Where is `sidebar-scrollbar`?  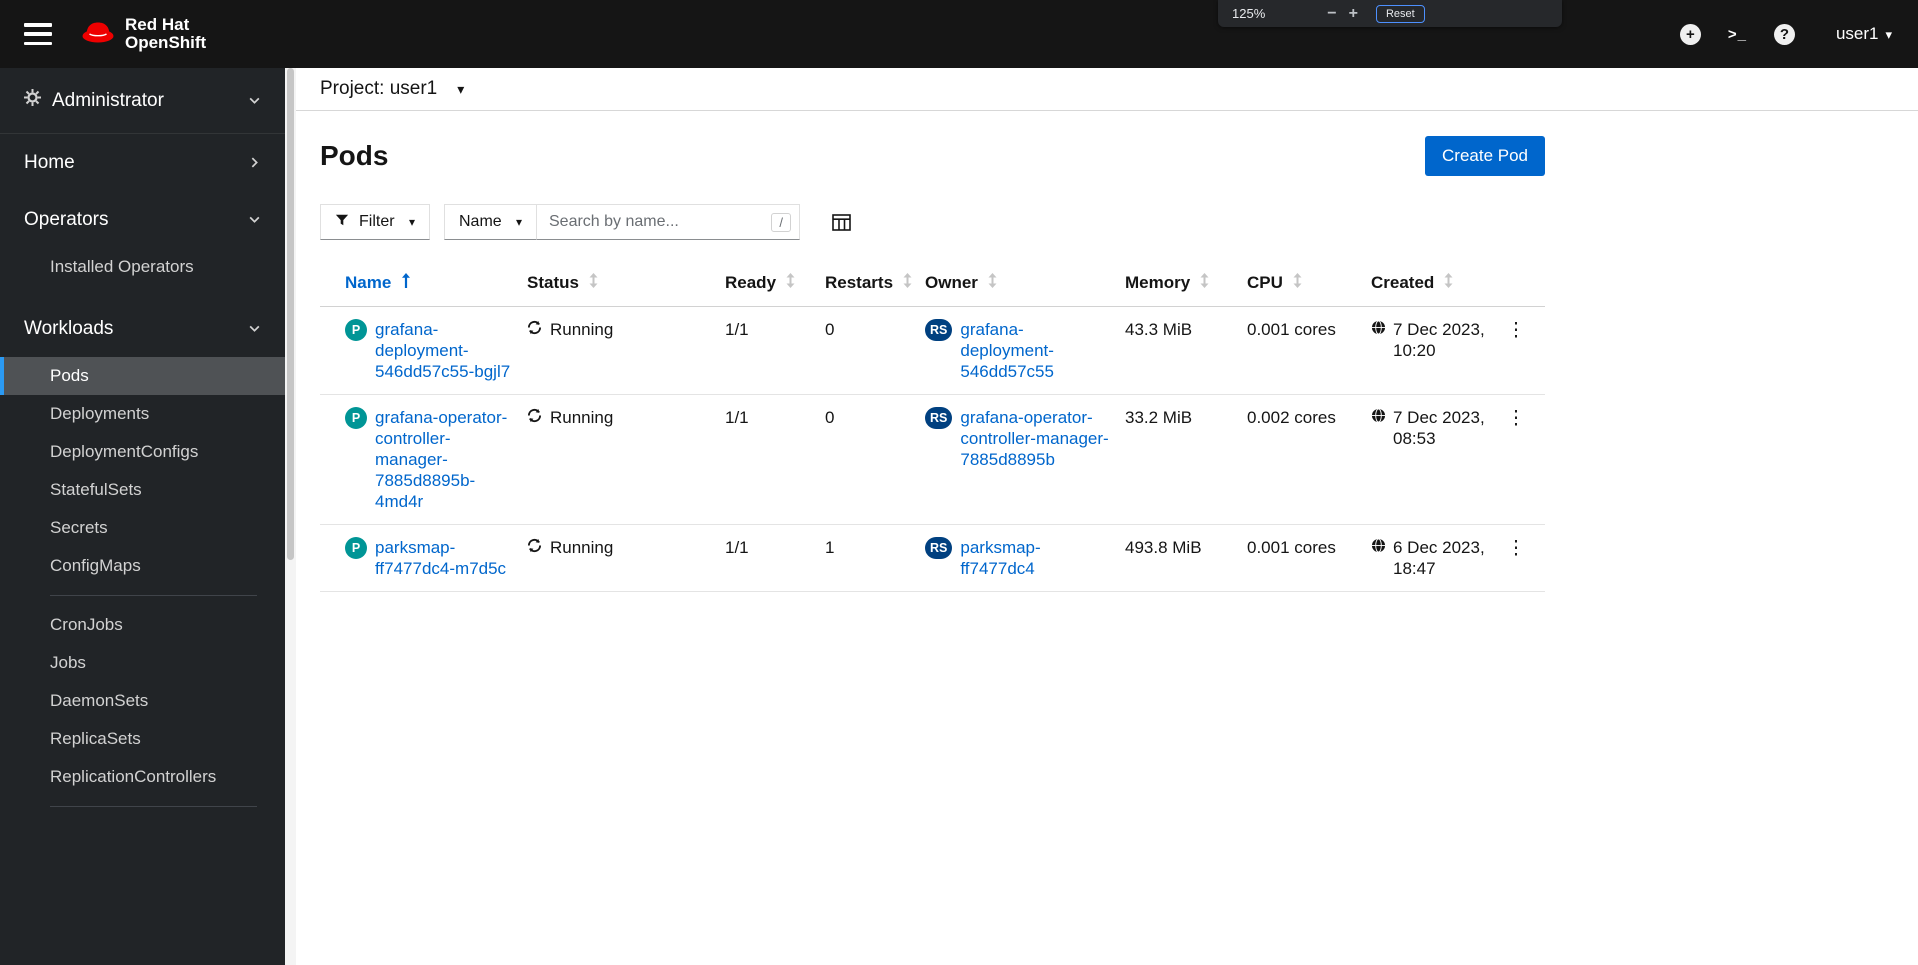 sidebar-scrollbar is located at coordinates (290, 516).